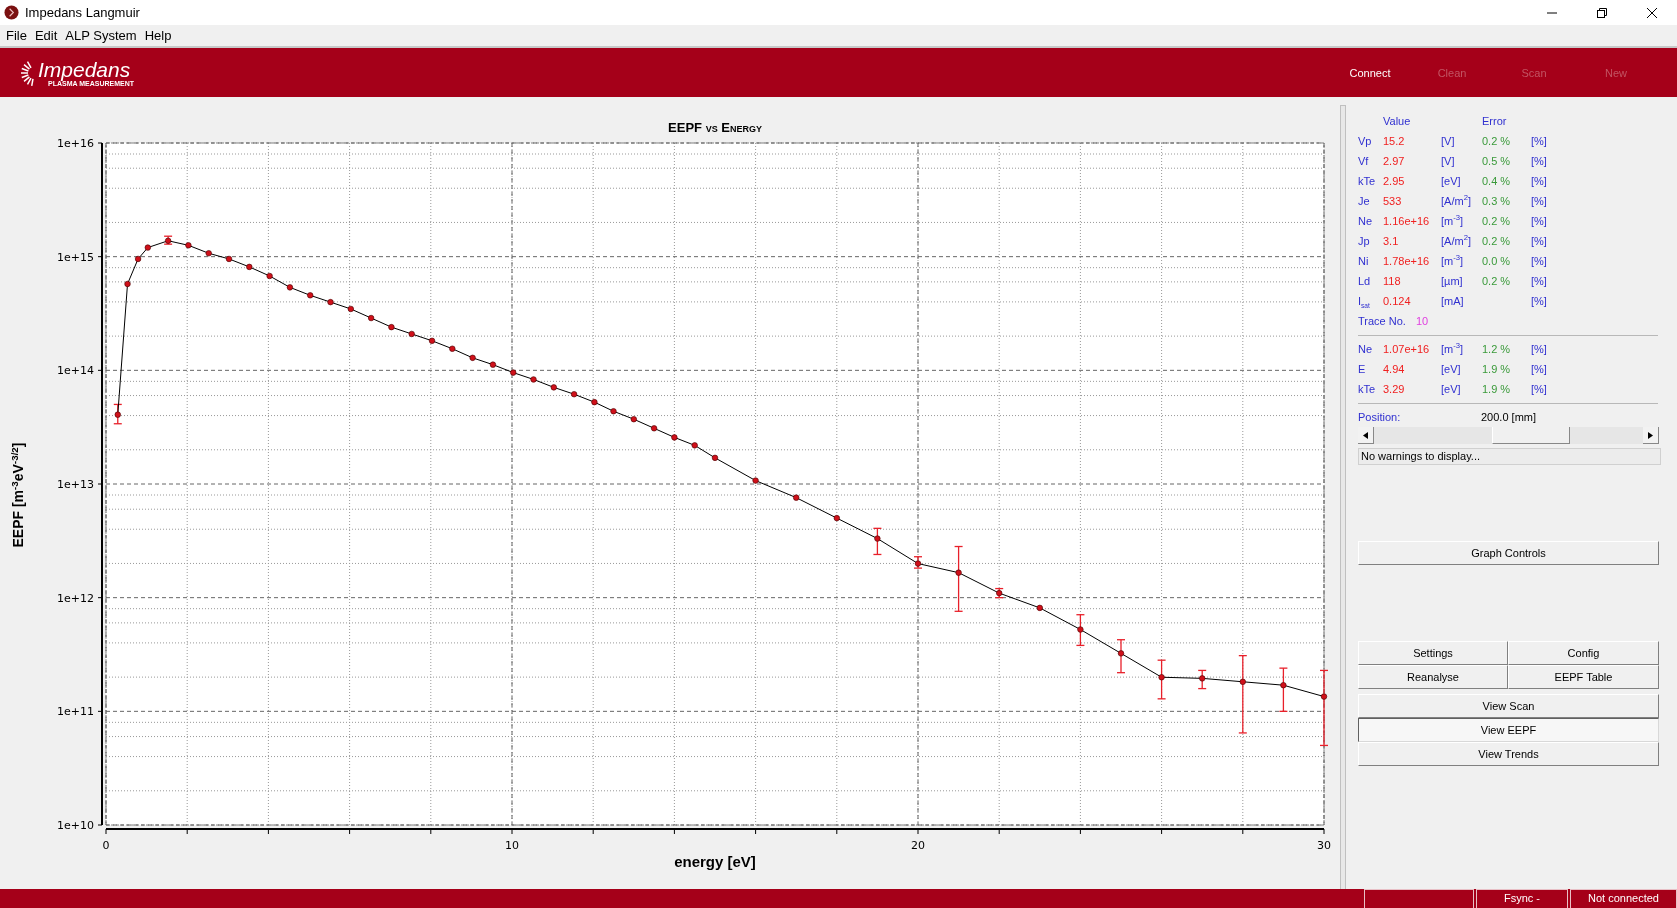  Describe the element at coordinates (1508, 553) in the screenshot. I see `graph-controls-button: Graph Controls` at that location.